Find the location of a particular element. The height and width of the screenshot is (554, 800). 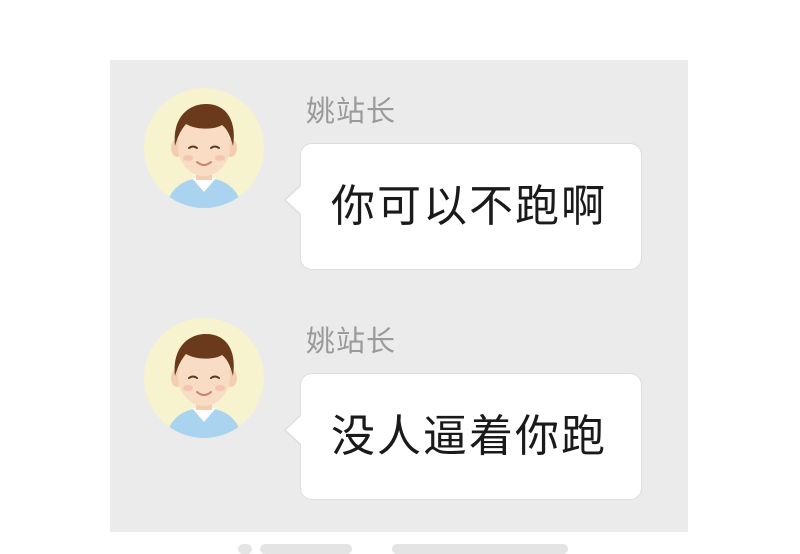

message-text: 没人逼着你跑 is located at coordinates (469, 436).